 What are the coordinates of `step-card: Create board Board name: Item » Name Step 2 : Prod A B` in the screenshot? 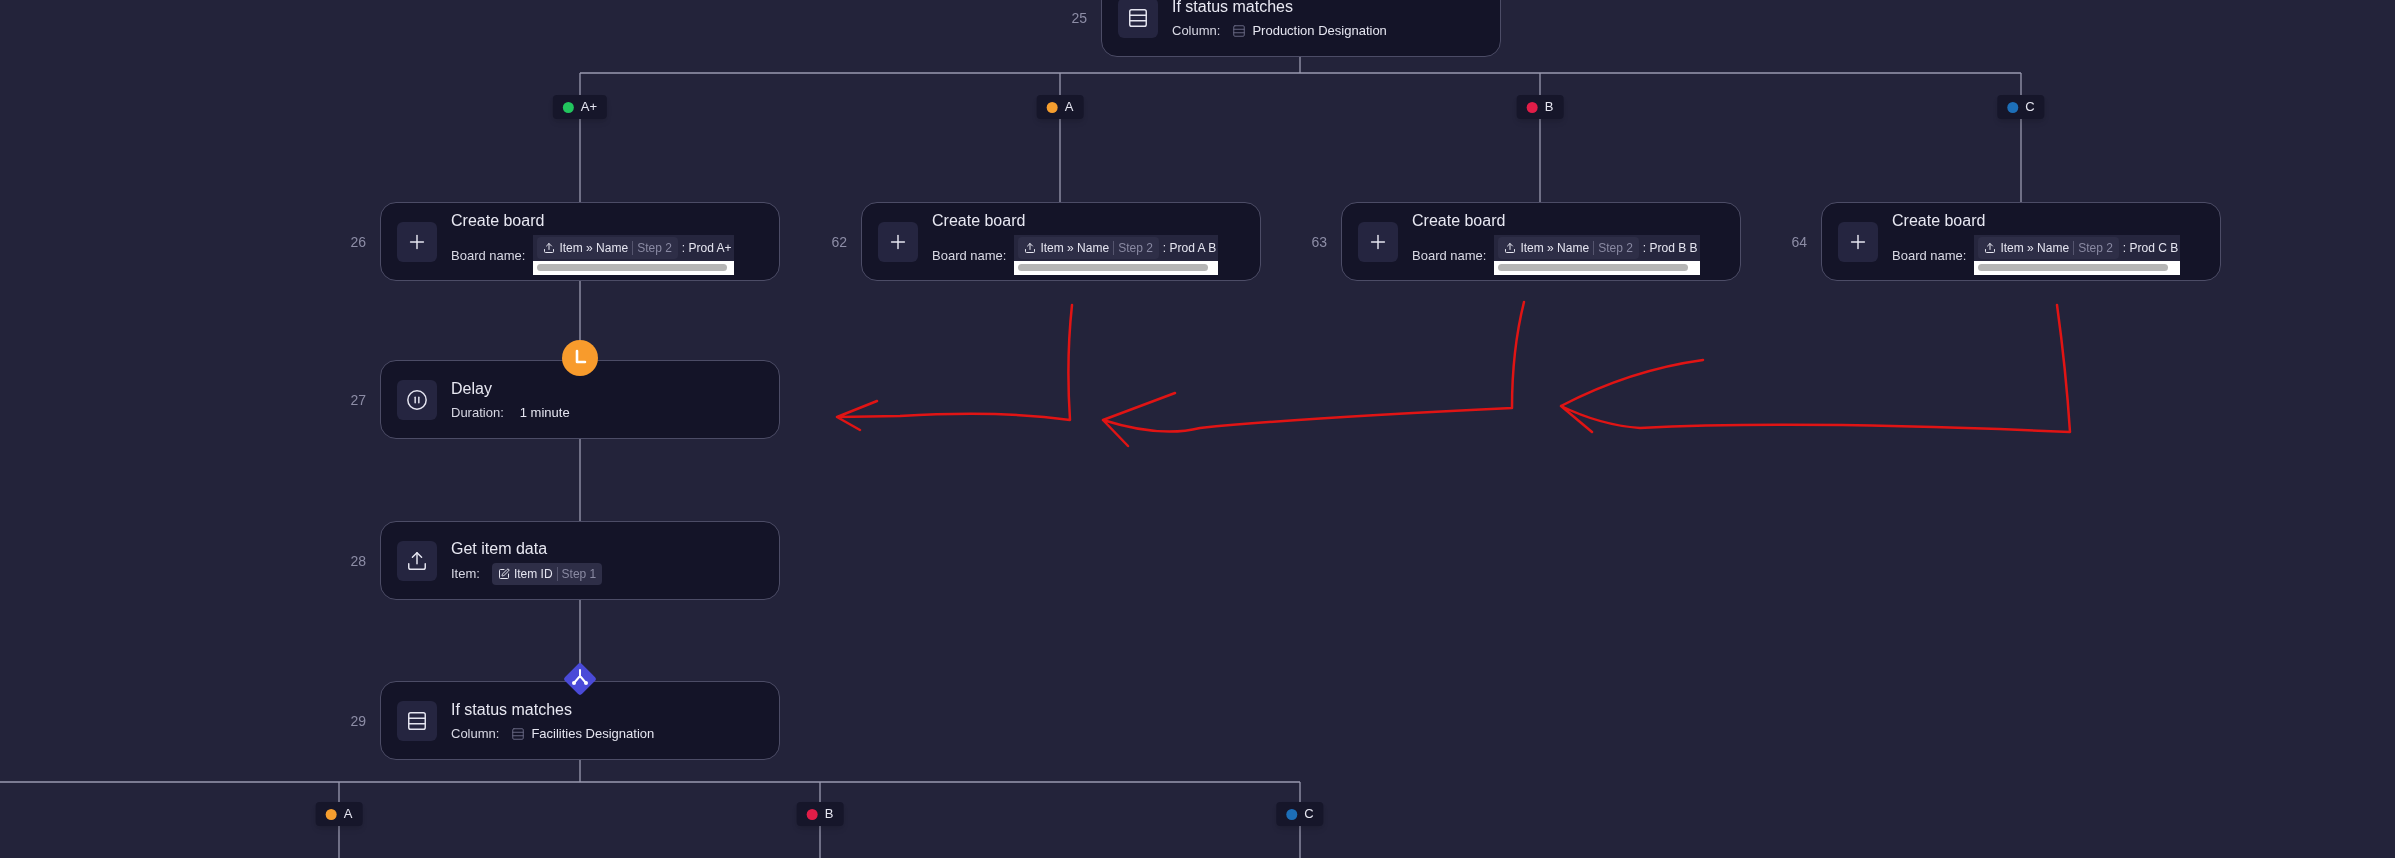 It's located at (1061, 241).